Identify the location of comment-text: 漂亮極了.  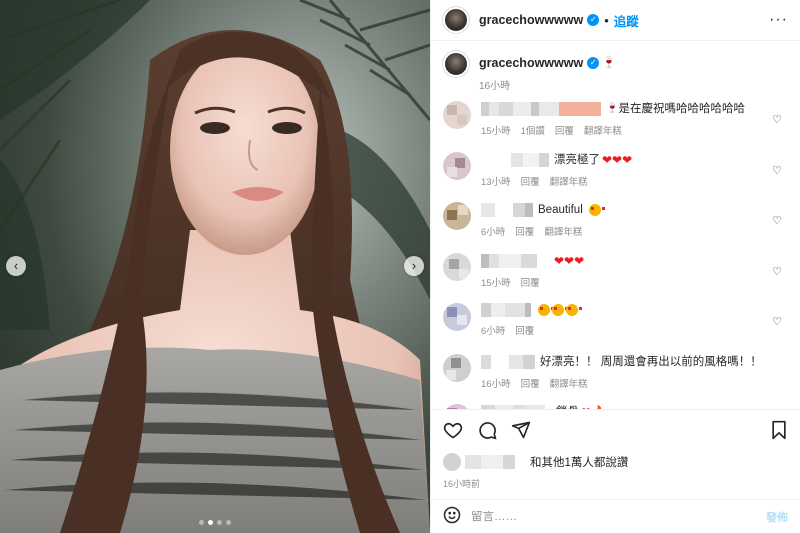
(577, 159).